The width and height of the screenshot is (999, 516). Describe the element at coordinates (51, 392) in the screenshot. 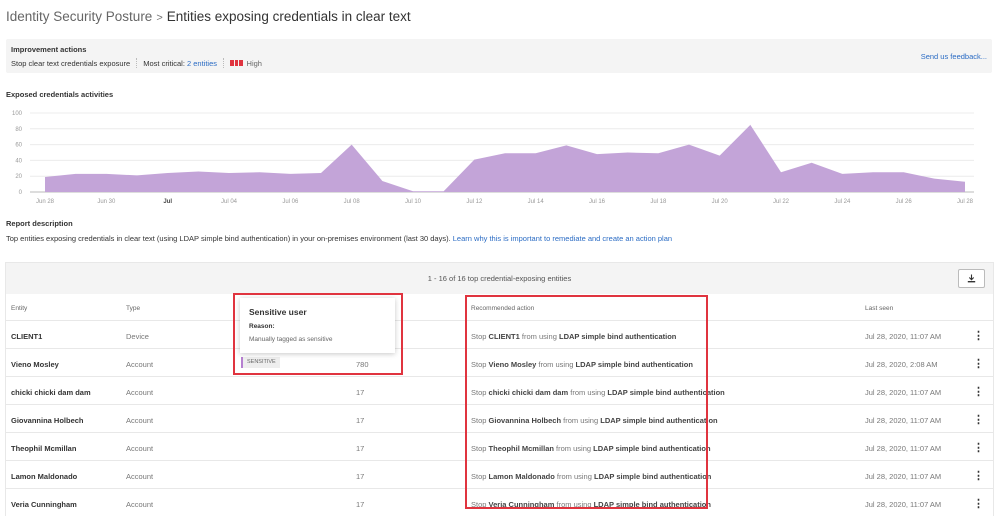

I see `entity-name: chicki chicki dam dam` at that location.